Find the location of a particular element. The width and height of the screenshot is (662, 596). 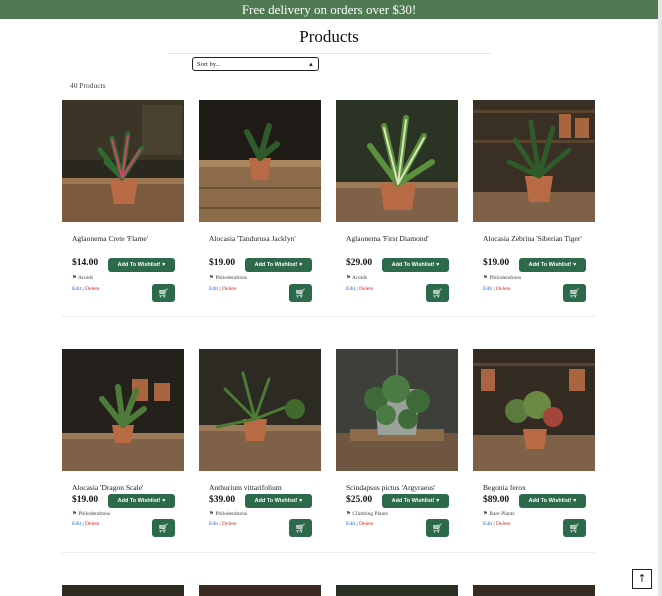

page-scrollbar is located at coordinates (660, 298).